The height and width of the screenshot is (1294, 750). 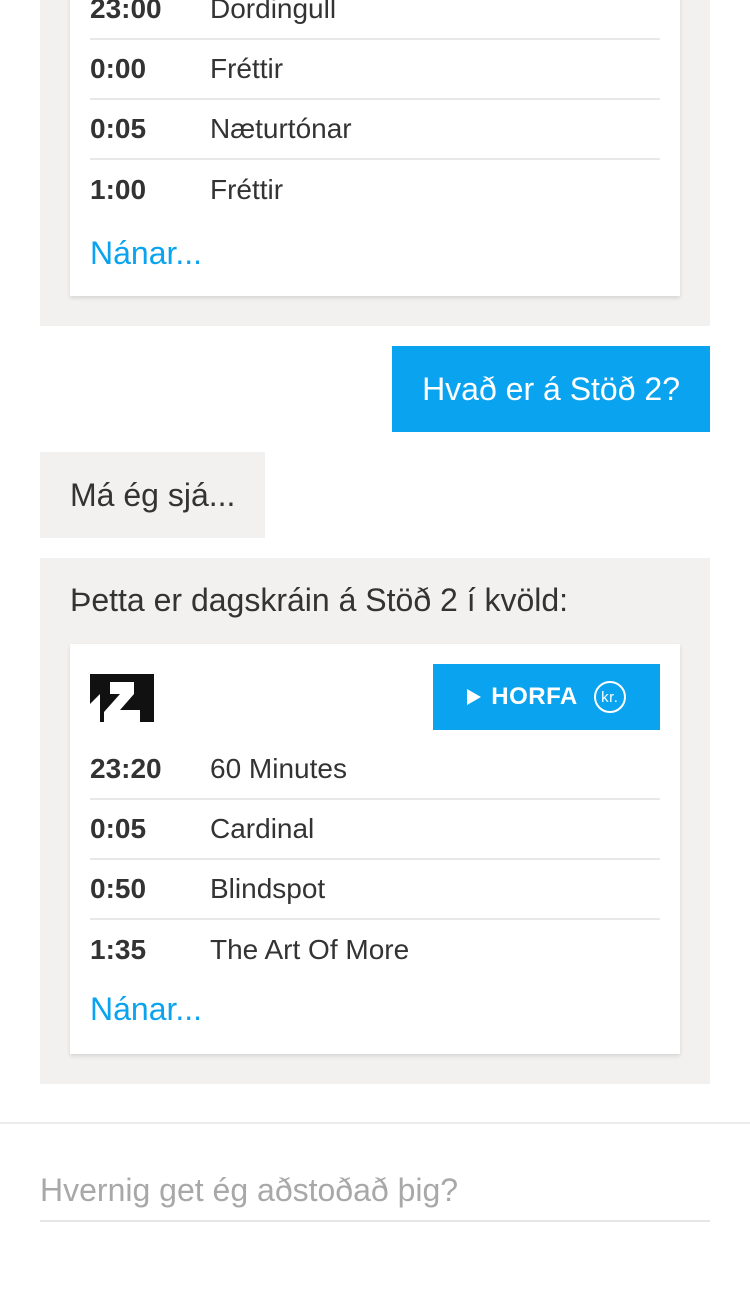 I want to click on stod2-logo-icon, so click(x=122, y=698).